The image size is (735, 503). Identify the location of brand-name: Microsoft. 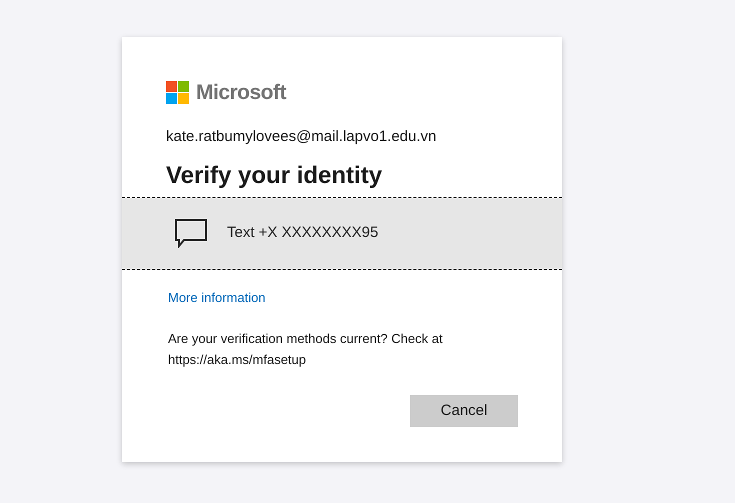
(241, 92).